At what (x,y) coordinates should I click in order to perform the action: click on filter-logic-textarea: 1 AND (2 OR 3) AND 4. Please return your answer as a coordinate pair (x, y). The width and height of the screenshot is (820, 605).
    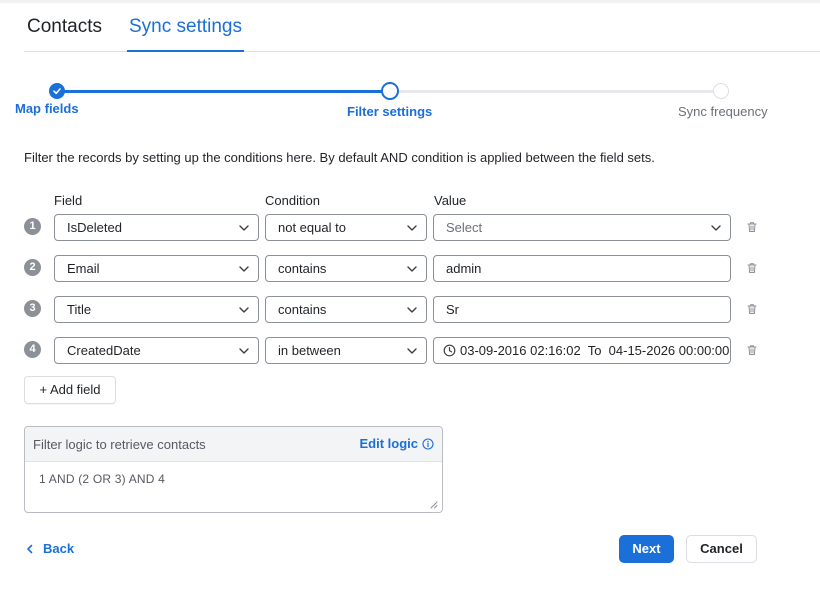
    Looking at the image, I should click on (233, 487).